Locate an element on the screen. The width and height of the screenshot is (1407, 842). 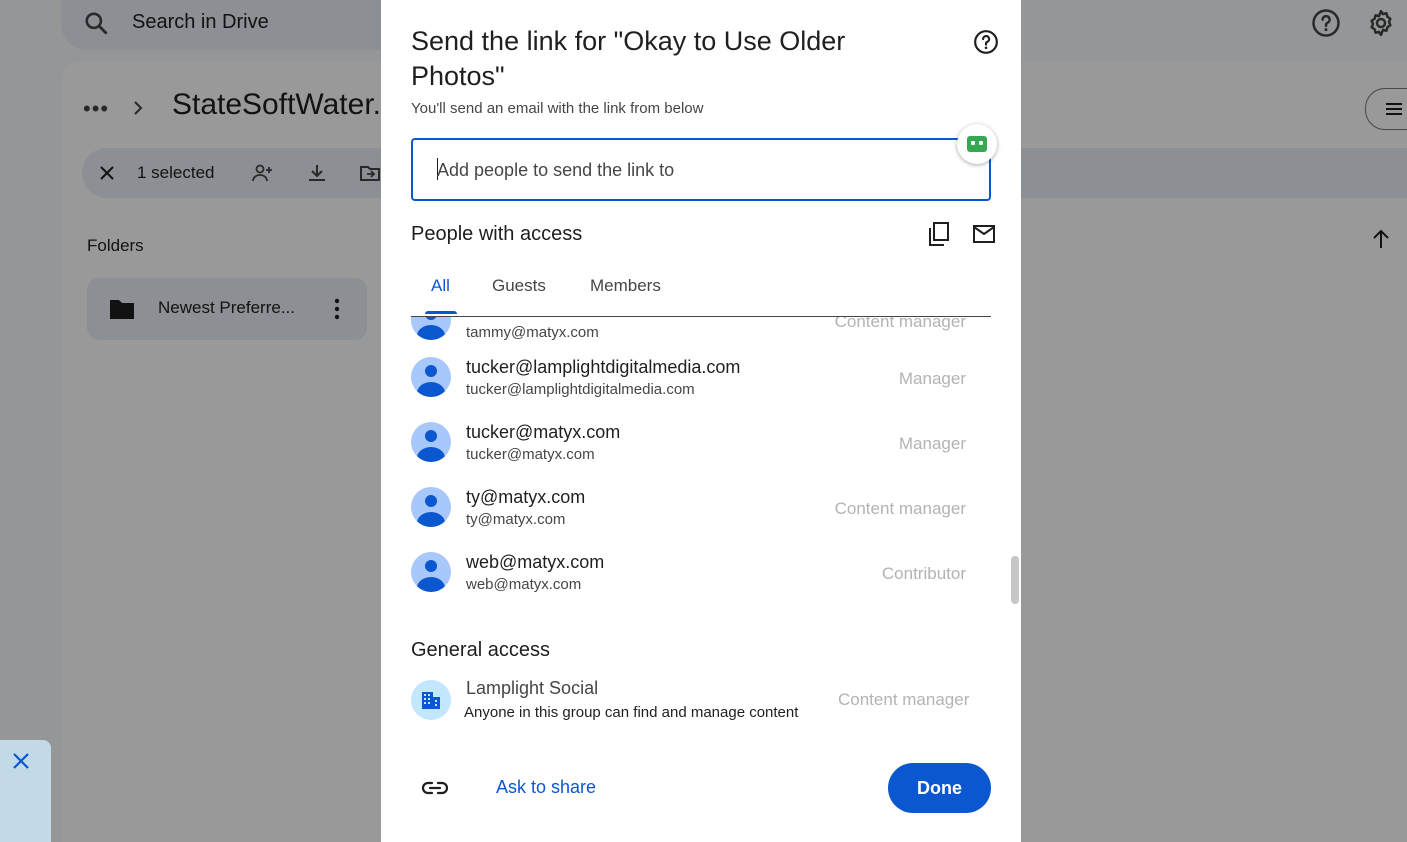
email-icon is located at coordinates (984, 234).